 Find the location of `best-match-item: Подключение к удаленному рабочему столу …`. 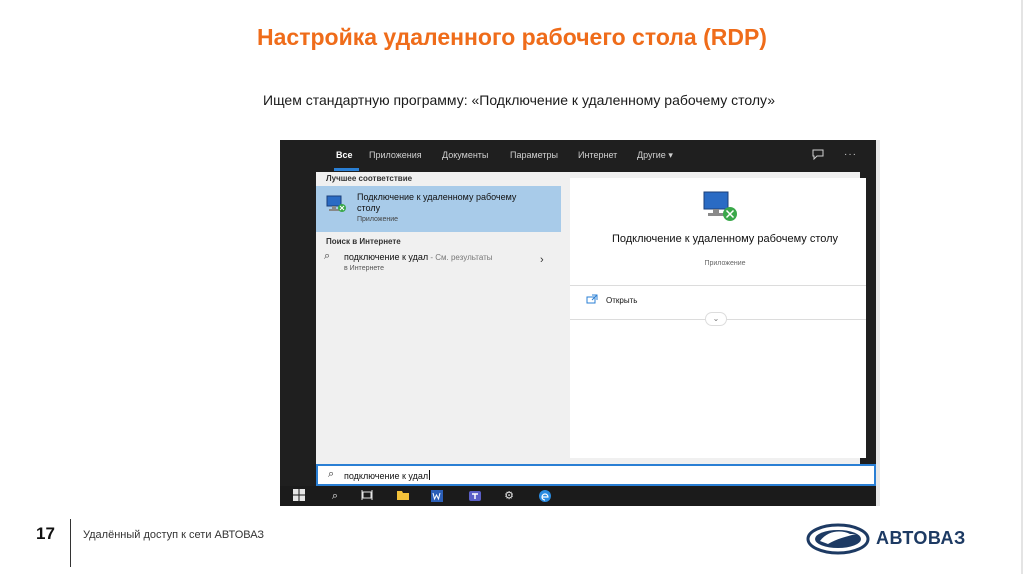

best-match-item: Подключение к удаленному рабочему столу … is located at coordinates (438, 209).